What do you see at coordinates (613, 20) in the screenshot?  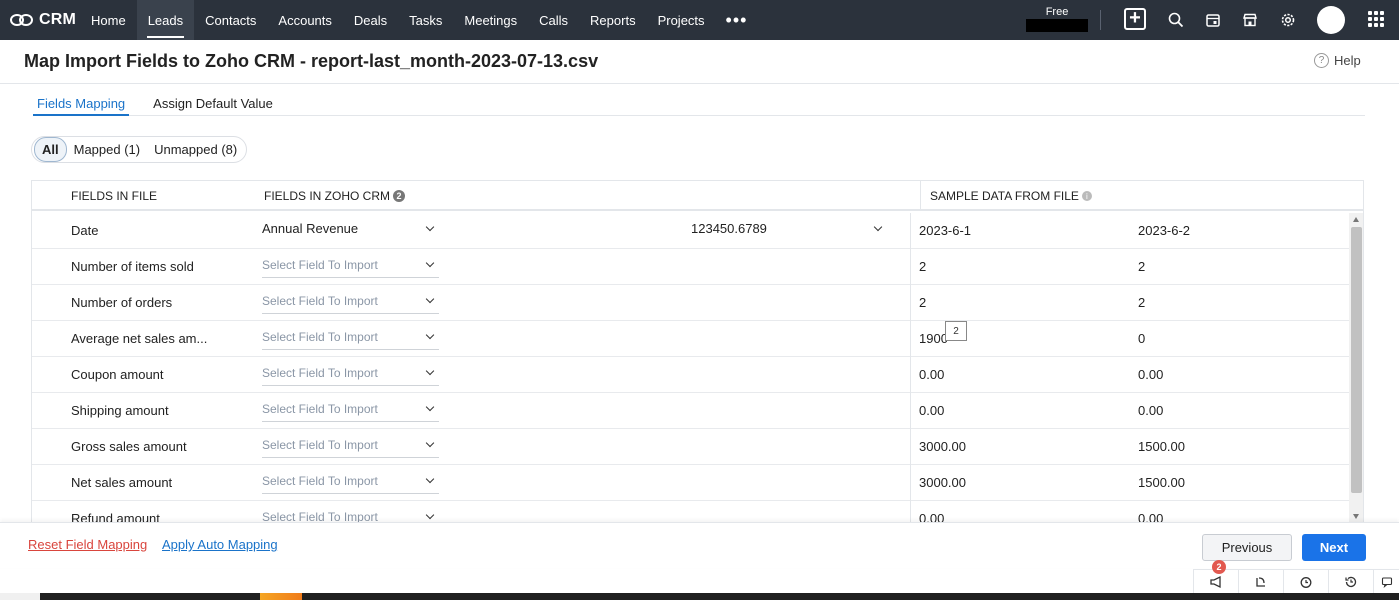 I see `nav-tab-reports: Reports` at bounding box center [613, 20].